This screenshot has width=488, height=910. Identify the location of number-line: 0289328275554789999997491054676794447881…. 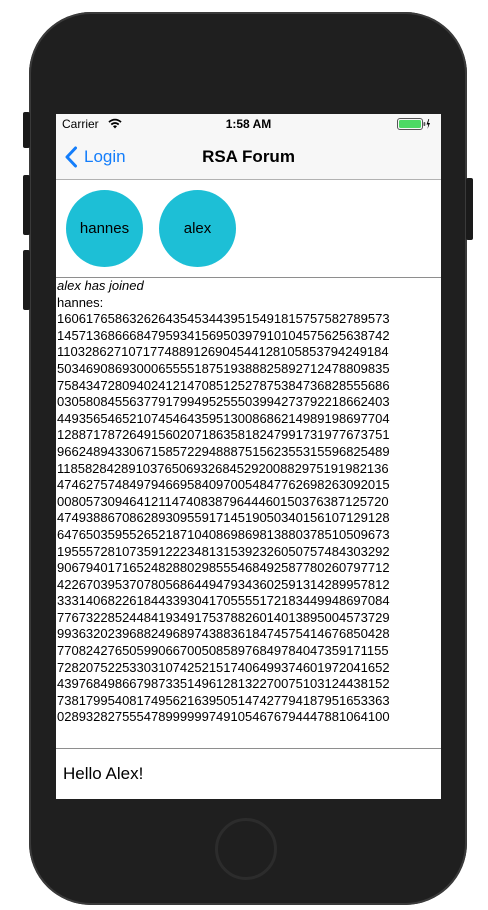
(223, 717).